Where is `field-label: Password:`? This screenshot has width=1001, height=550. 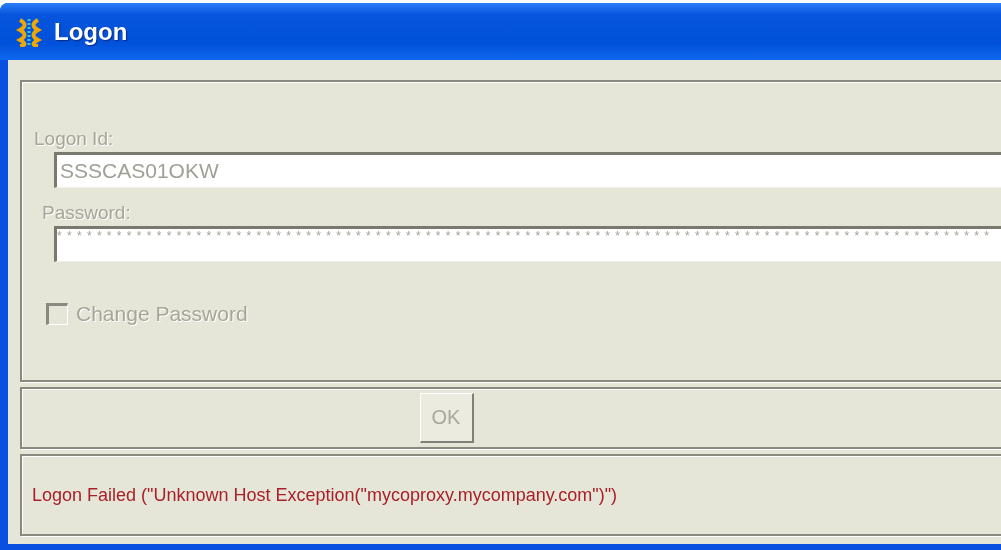 field-label: Password: is located at coordinates (87, 213).